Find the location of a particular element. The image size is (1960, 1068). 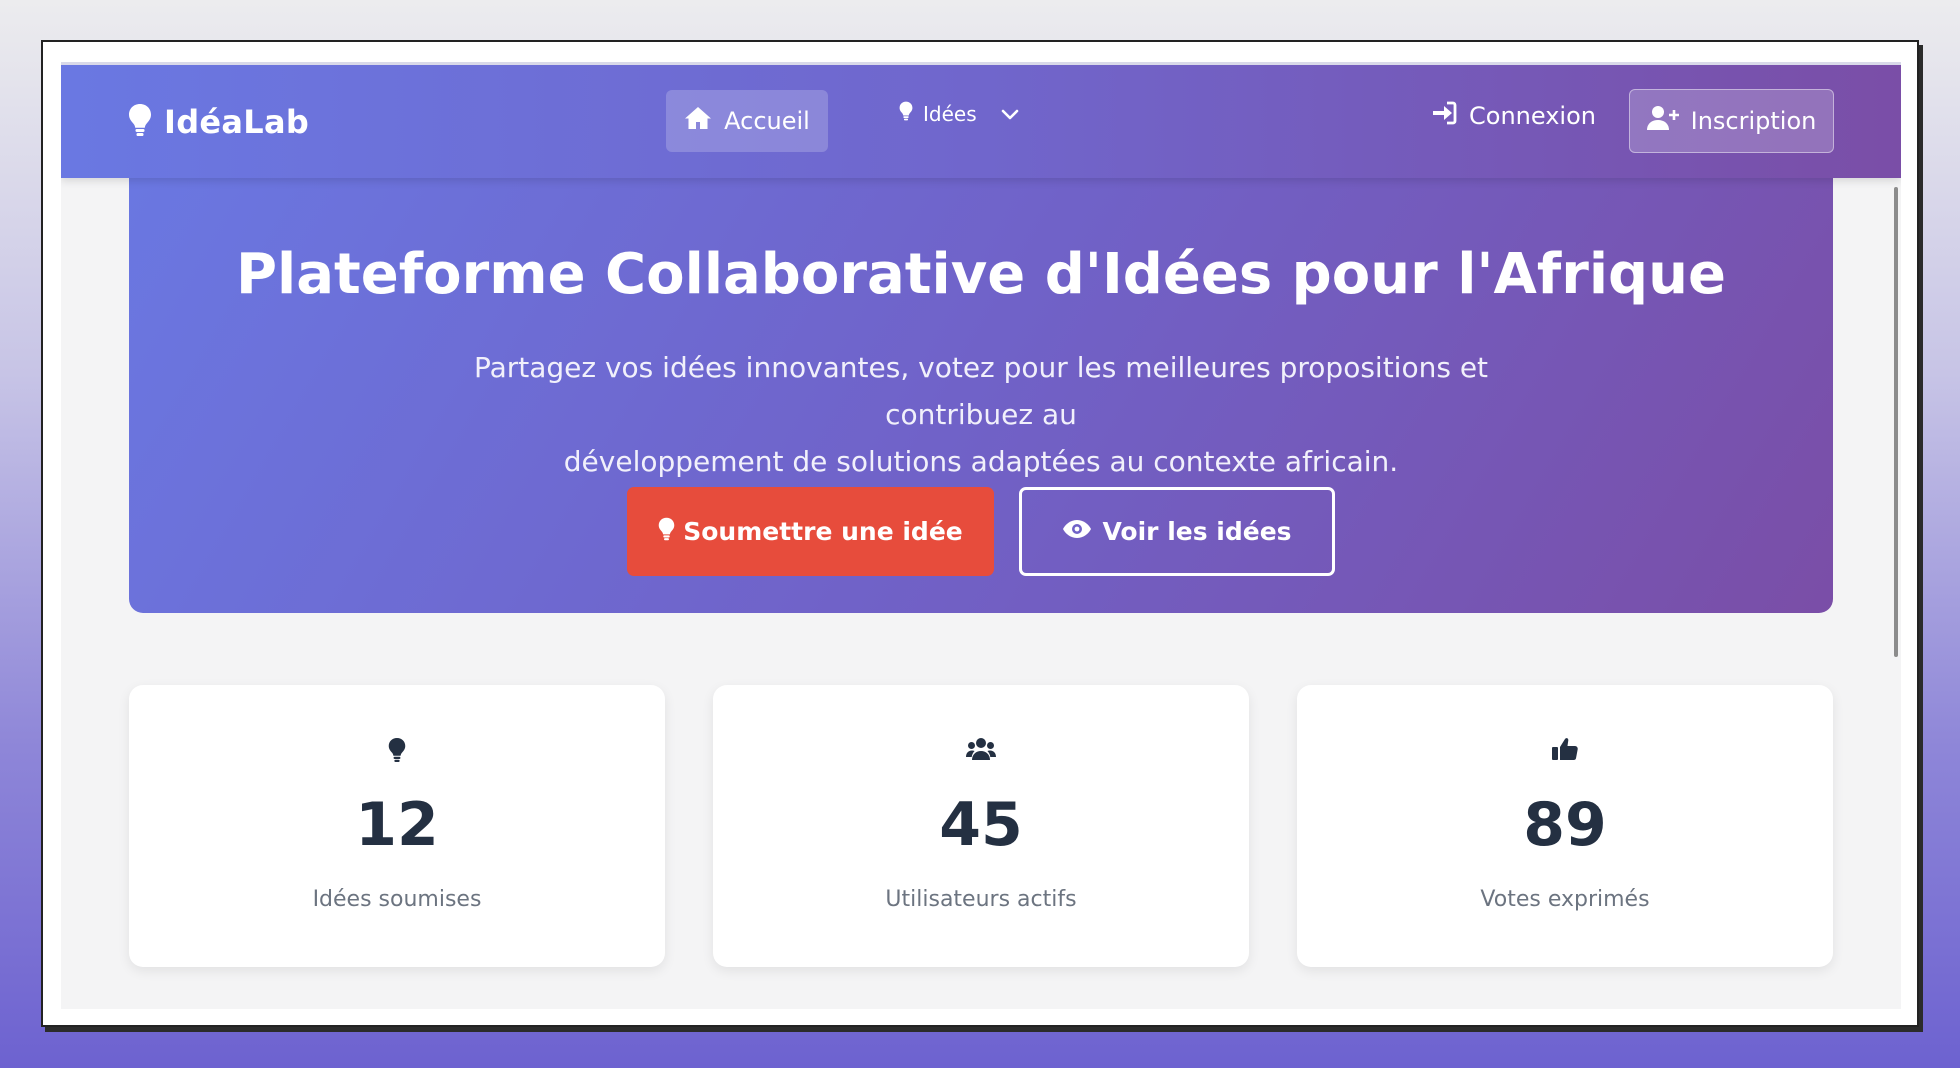

submit-idea-button: Soumettre une idée is located at coordinates (810, 531).